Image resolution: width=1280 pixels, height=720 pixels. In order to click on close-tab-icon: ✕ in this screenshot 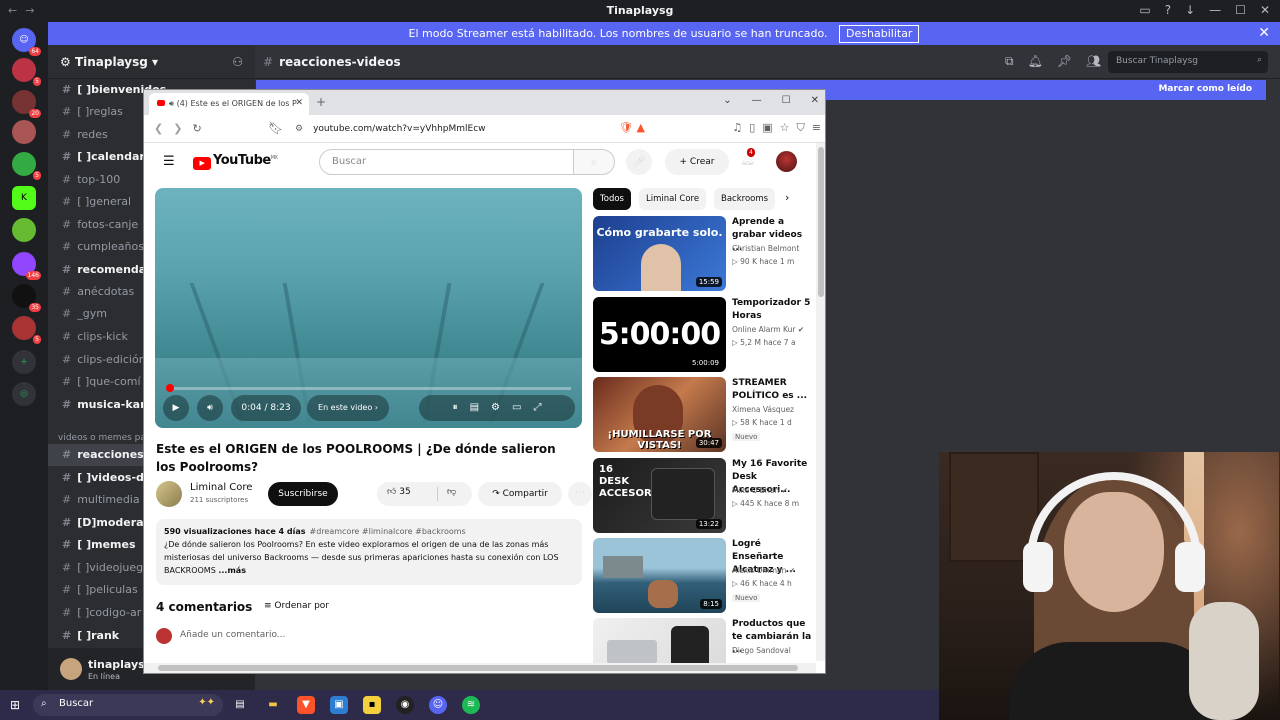, I will do `click(299, 103)`.